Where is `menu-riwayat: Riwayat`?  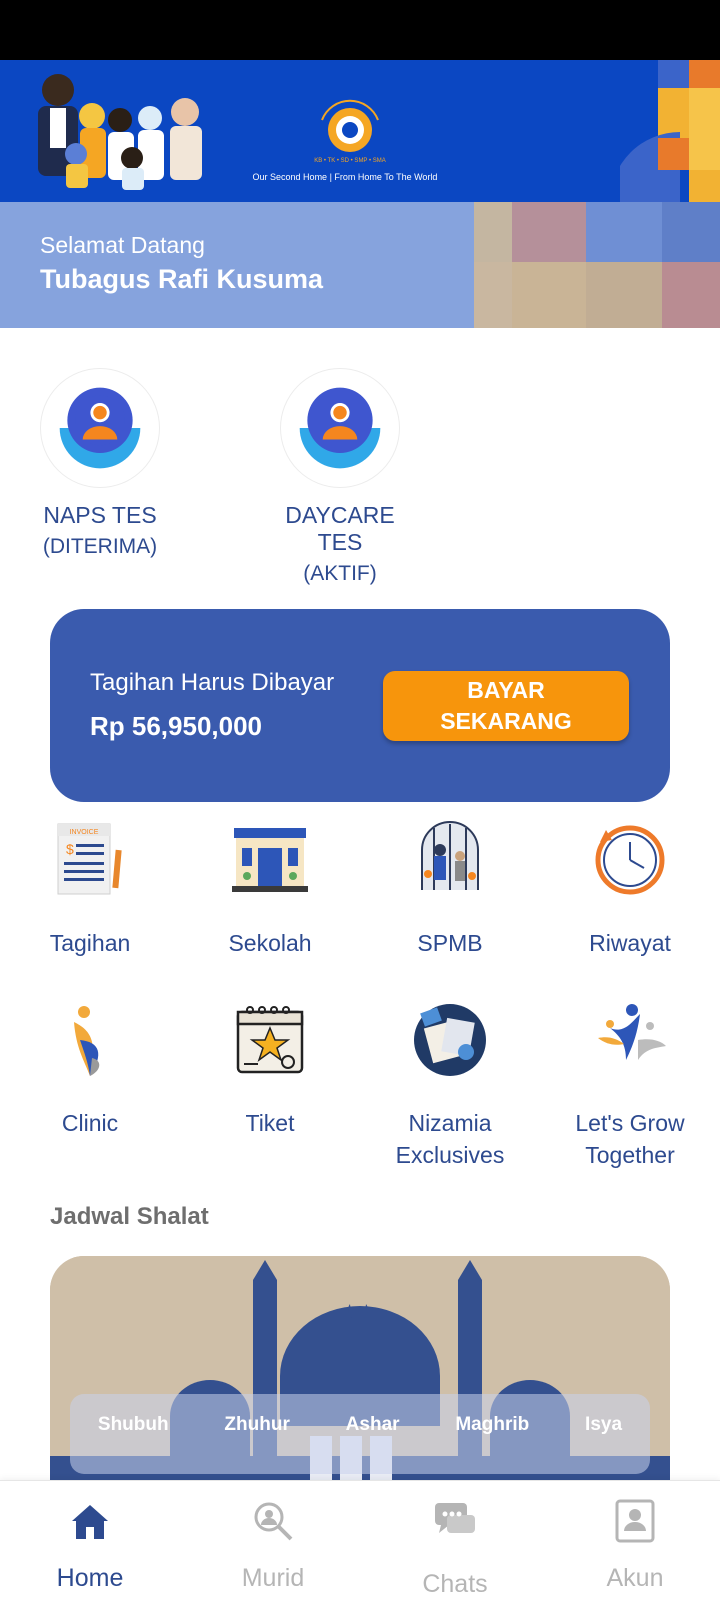
menu-riwayat: Riwayat is located at coordinates (630, 889).